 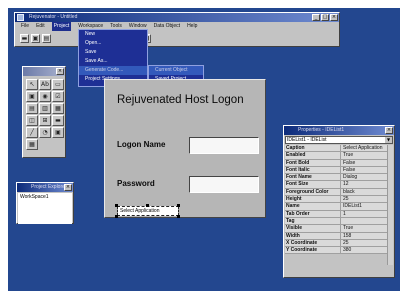 What do you see at coordinates (141, 144) in the screenshot?
I see `logon-name-label: Logon Name` at bounding box center [141, 144].